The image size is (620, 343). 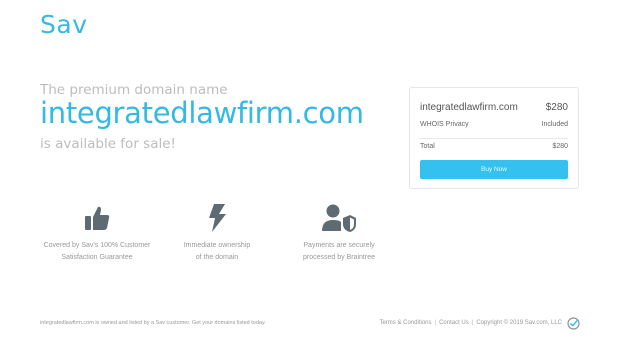 What do you see at coordinates (202, 113) in the screenshot?
I see `hero-domain-name: integratedlawfirm.com` at bounding box center [202, 113].